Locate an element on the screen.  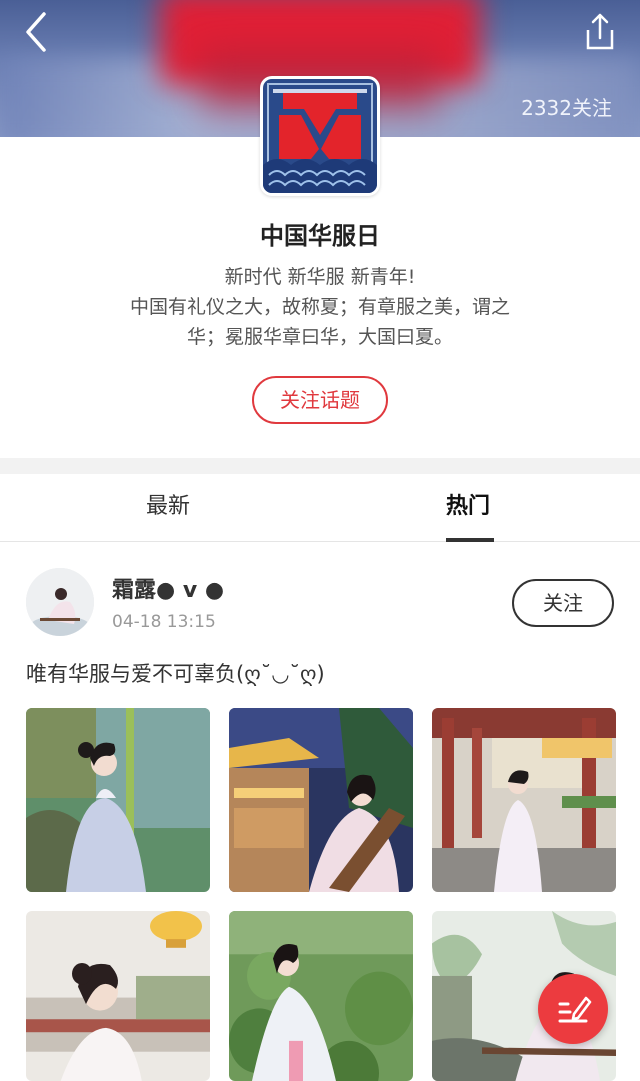
user-avatar is located at coordinates (60, 602).